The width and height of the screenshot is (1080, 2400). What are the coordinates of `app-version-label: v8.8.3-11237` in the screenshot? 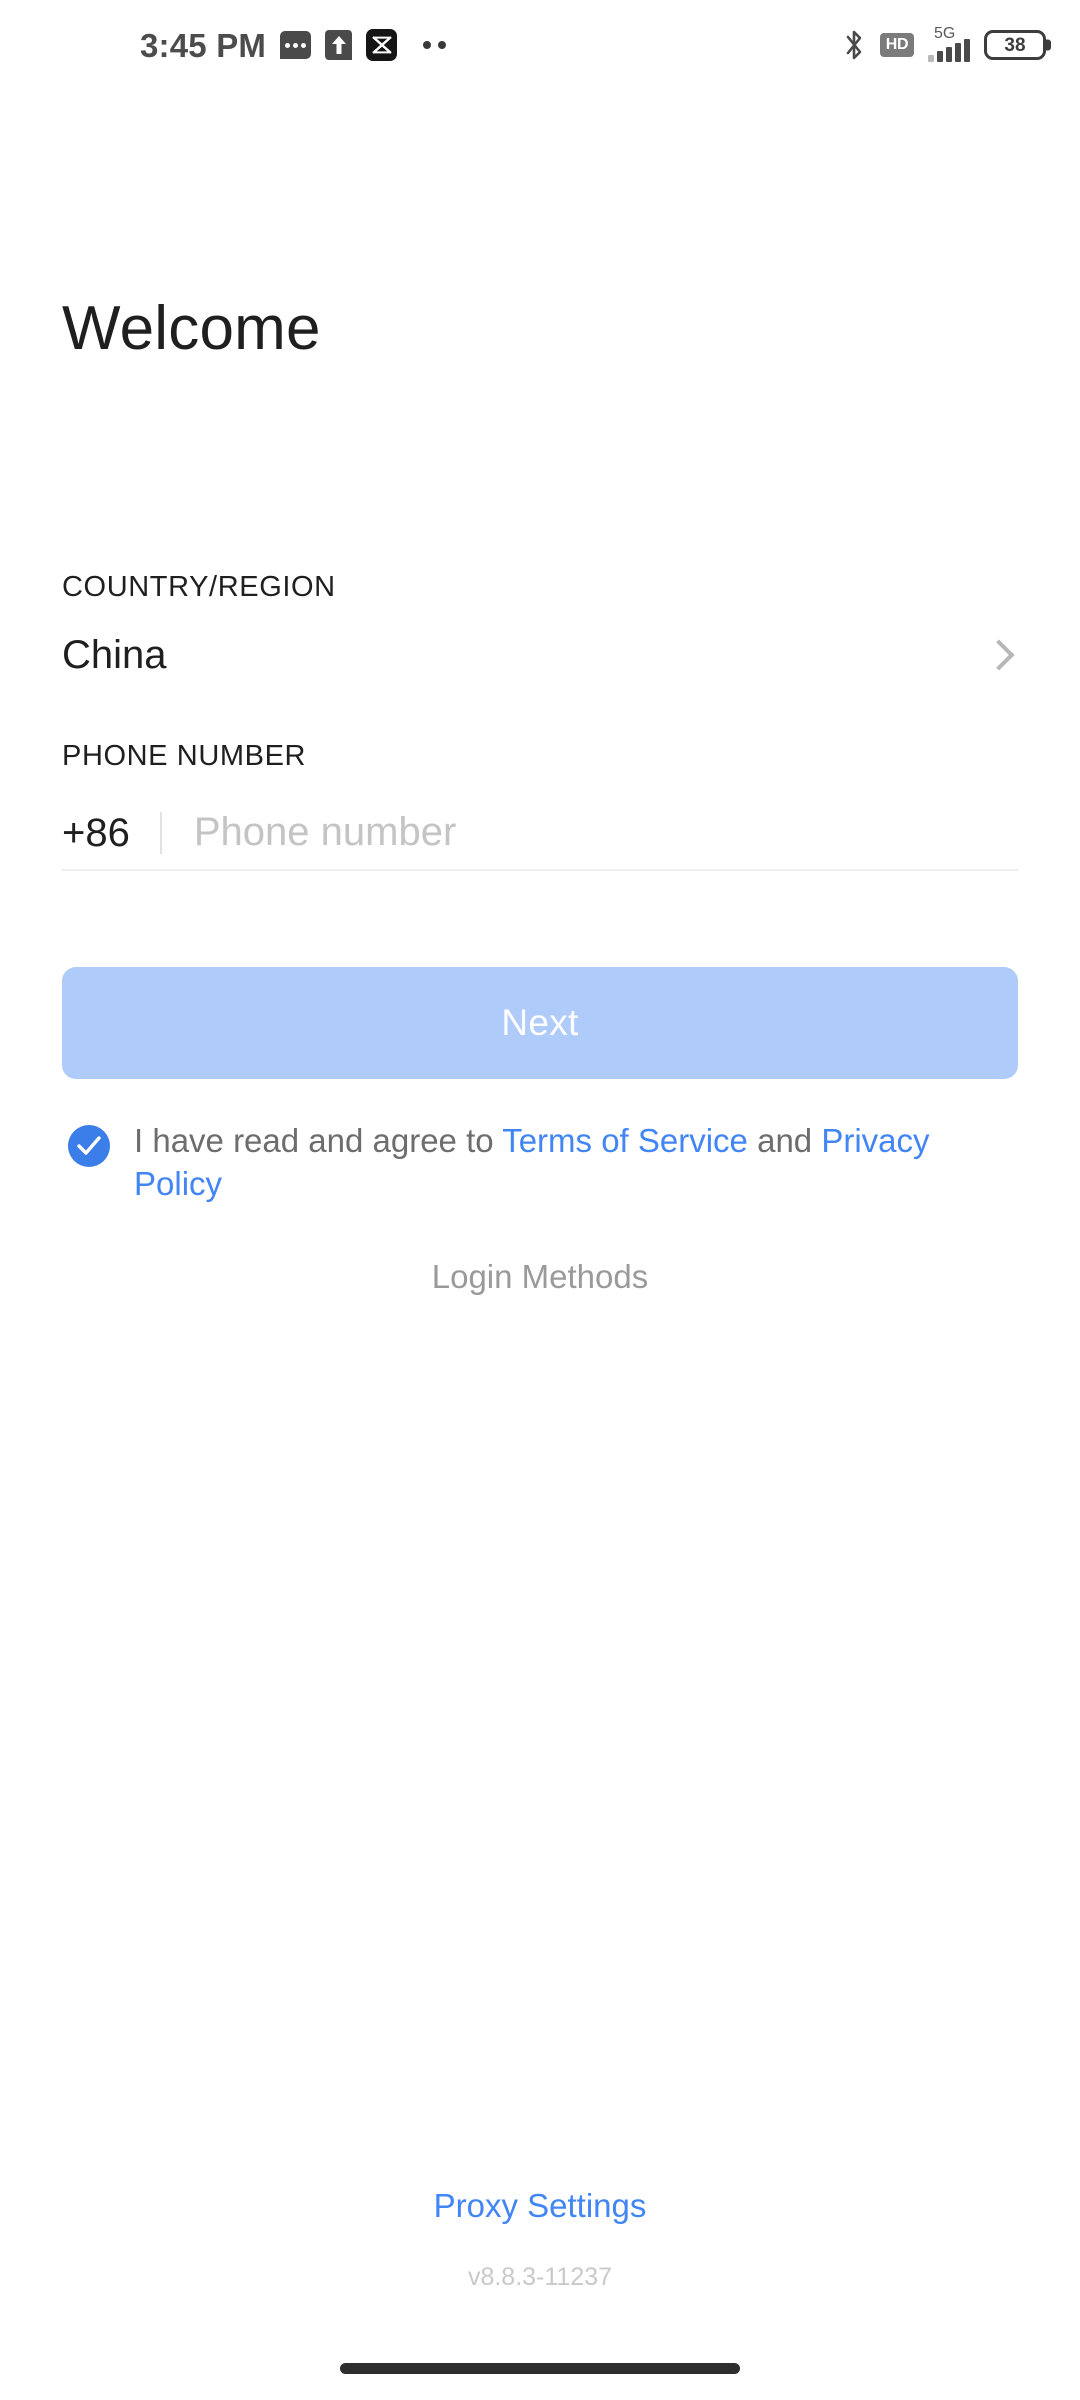 It's located at (540, 2277).